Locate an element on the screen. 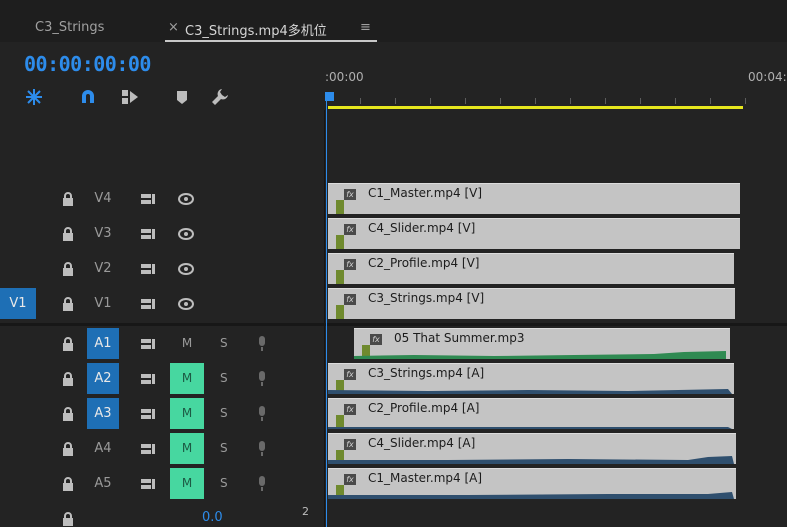 This screenshot has width=787, height=527. track-name-v2: V2 is located at coordinates (103, 268).